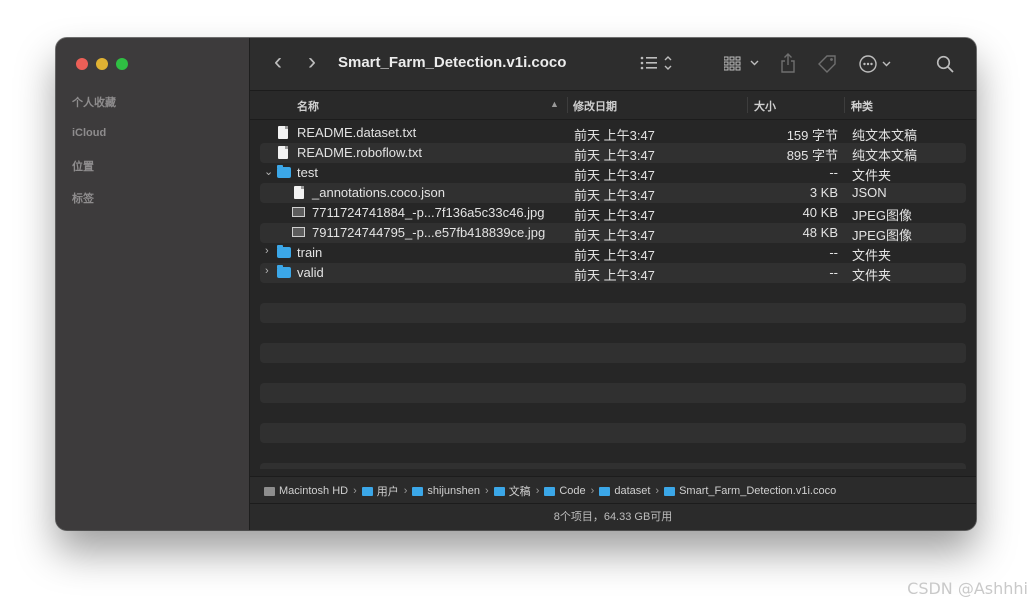  What do you see at coordinates (595, 106) in the screenshot?
I see `column-header-date: 修改日期` at bounding box center [595, 106].